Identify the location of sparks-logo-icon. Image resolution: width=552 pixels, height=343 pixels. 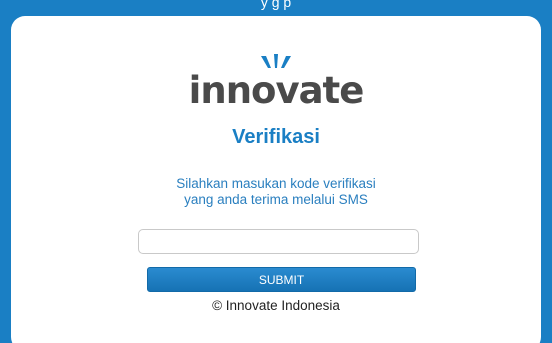
(276, 61).